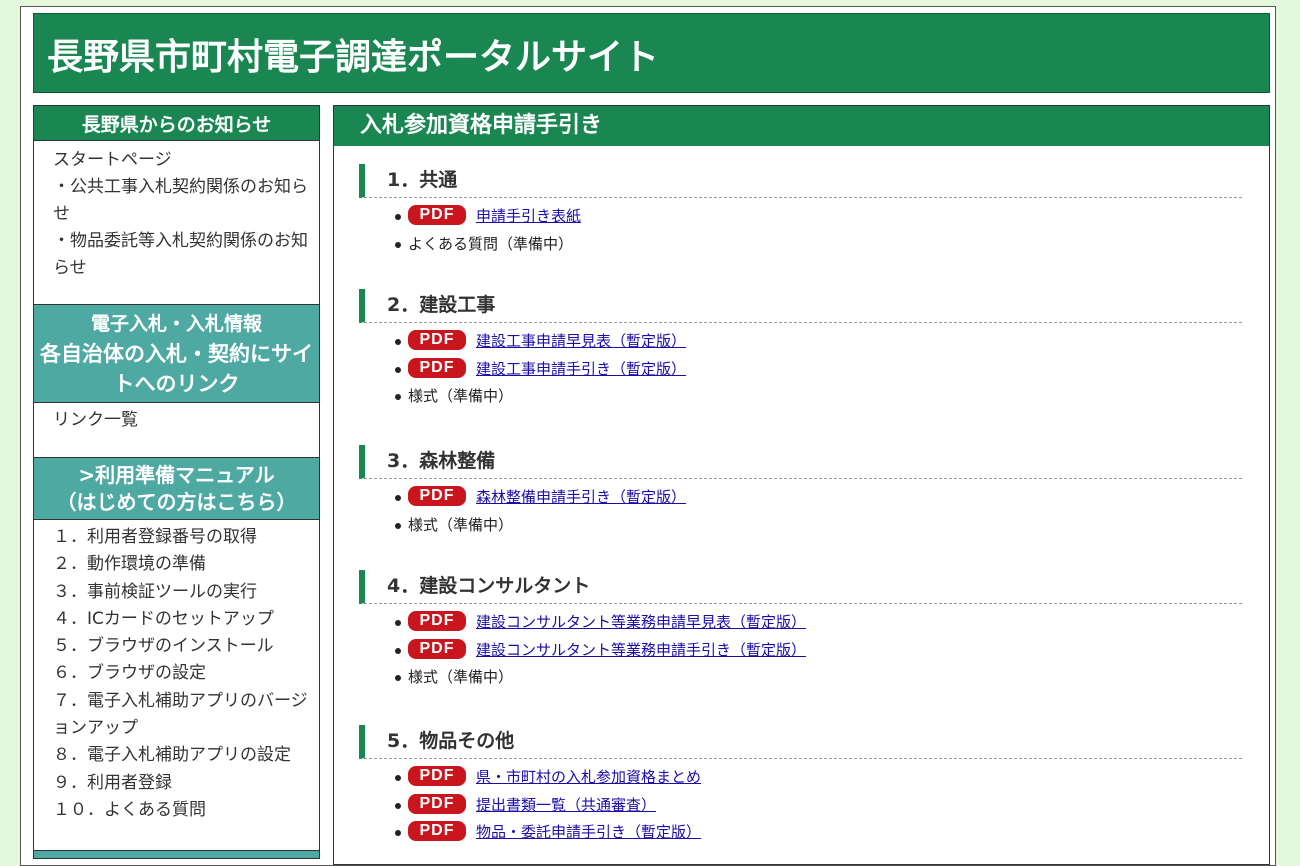 The image size is (1300, 866). What do you see at coordinates (528, 216) in the screenshot?
I see `doc-link: 申請手引き表紙` at bounding box center [528, 216].